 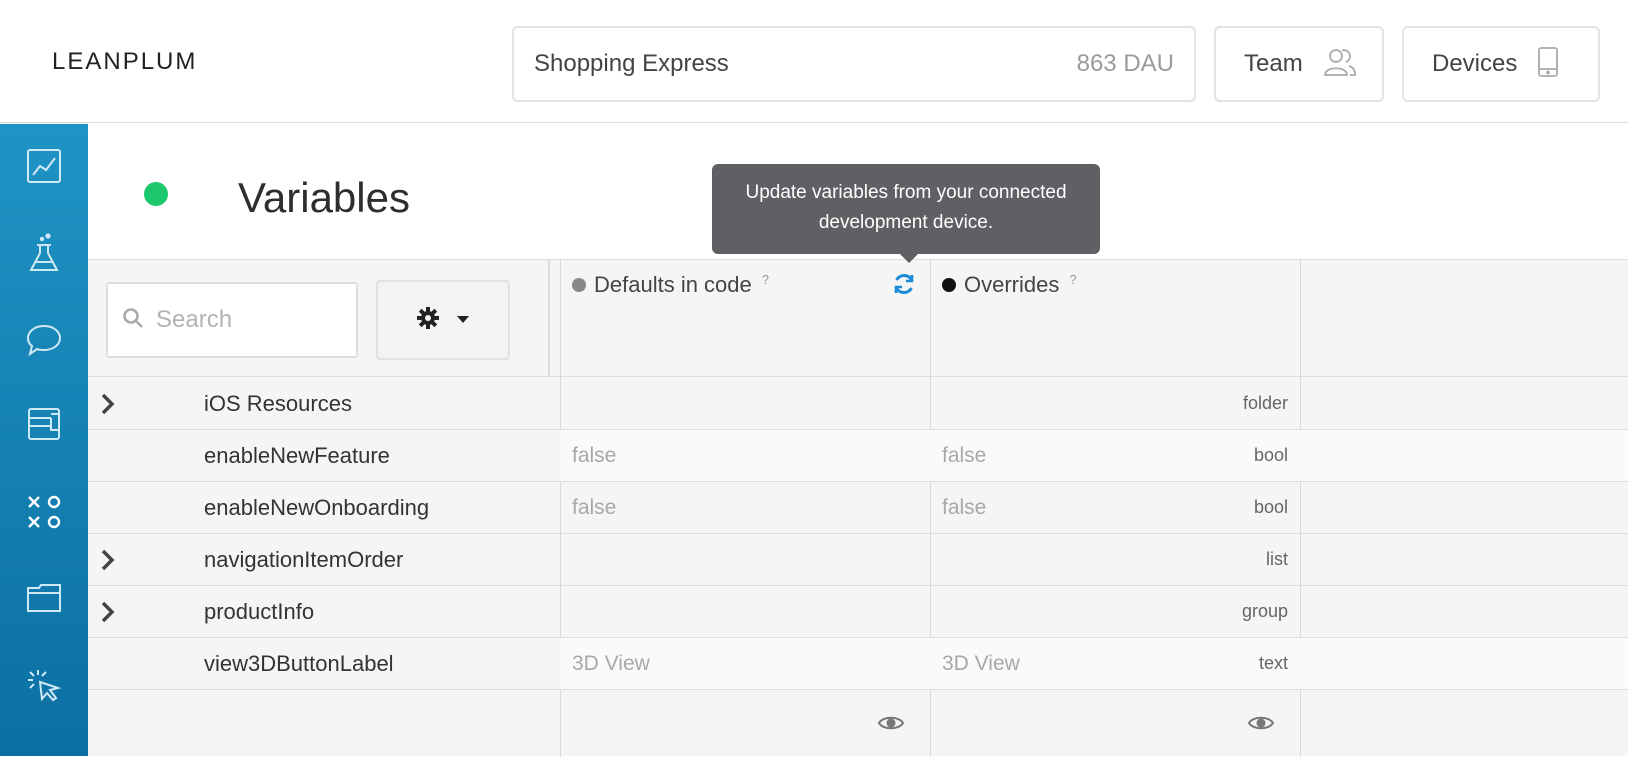 I want to click on sidebar-item-files, so click(x=44, y=600).